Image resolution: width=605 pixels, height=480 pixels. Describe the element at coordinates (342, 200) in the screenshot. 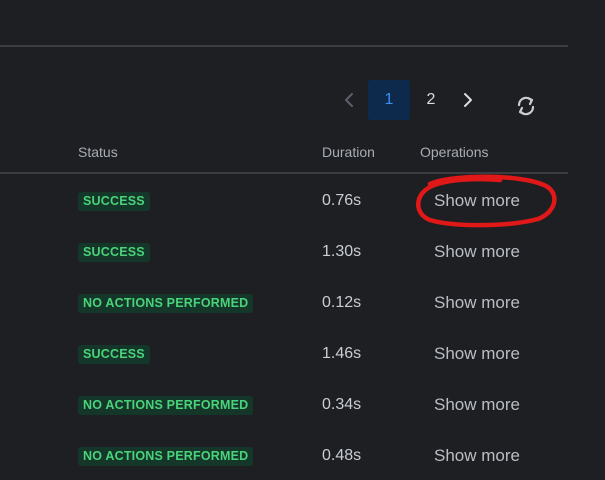

I see `duration-cell: 0.76s` at that location.